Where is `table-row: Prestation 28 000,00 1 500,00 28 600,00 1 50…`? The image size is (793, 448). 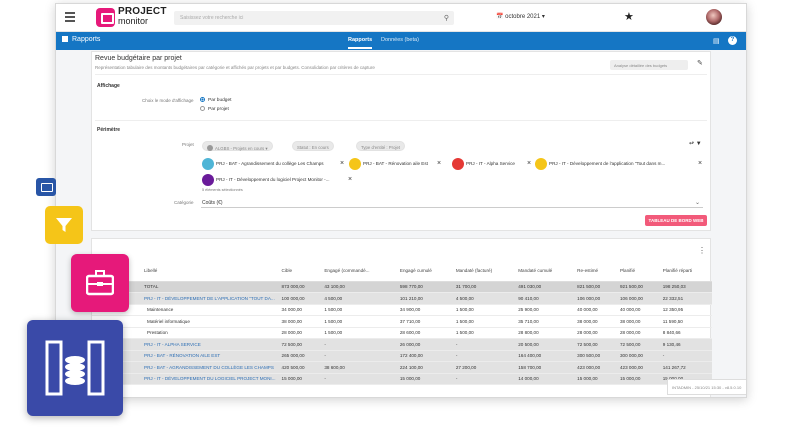
table-row: Prestation 28 000,00 1 500,00 28 600,00 1 50… is located at coordinates (402, 333).